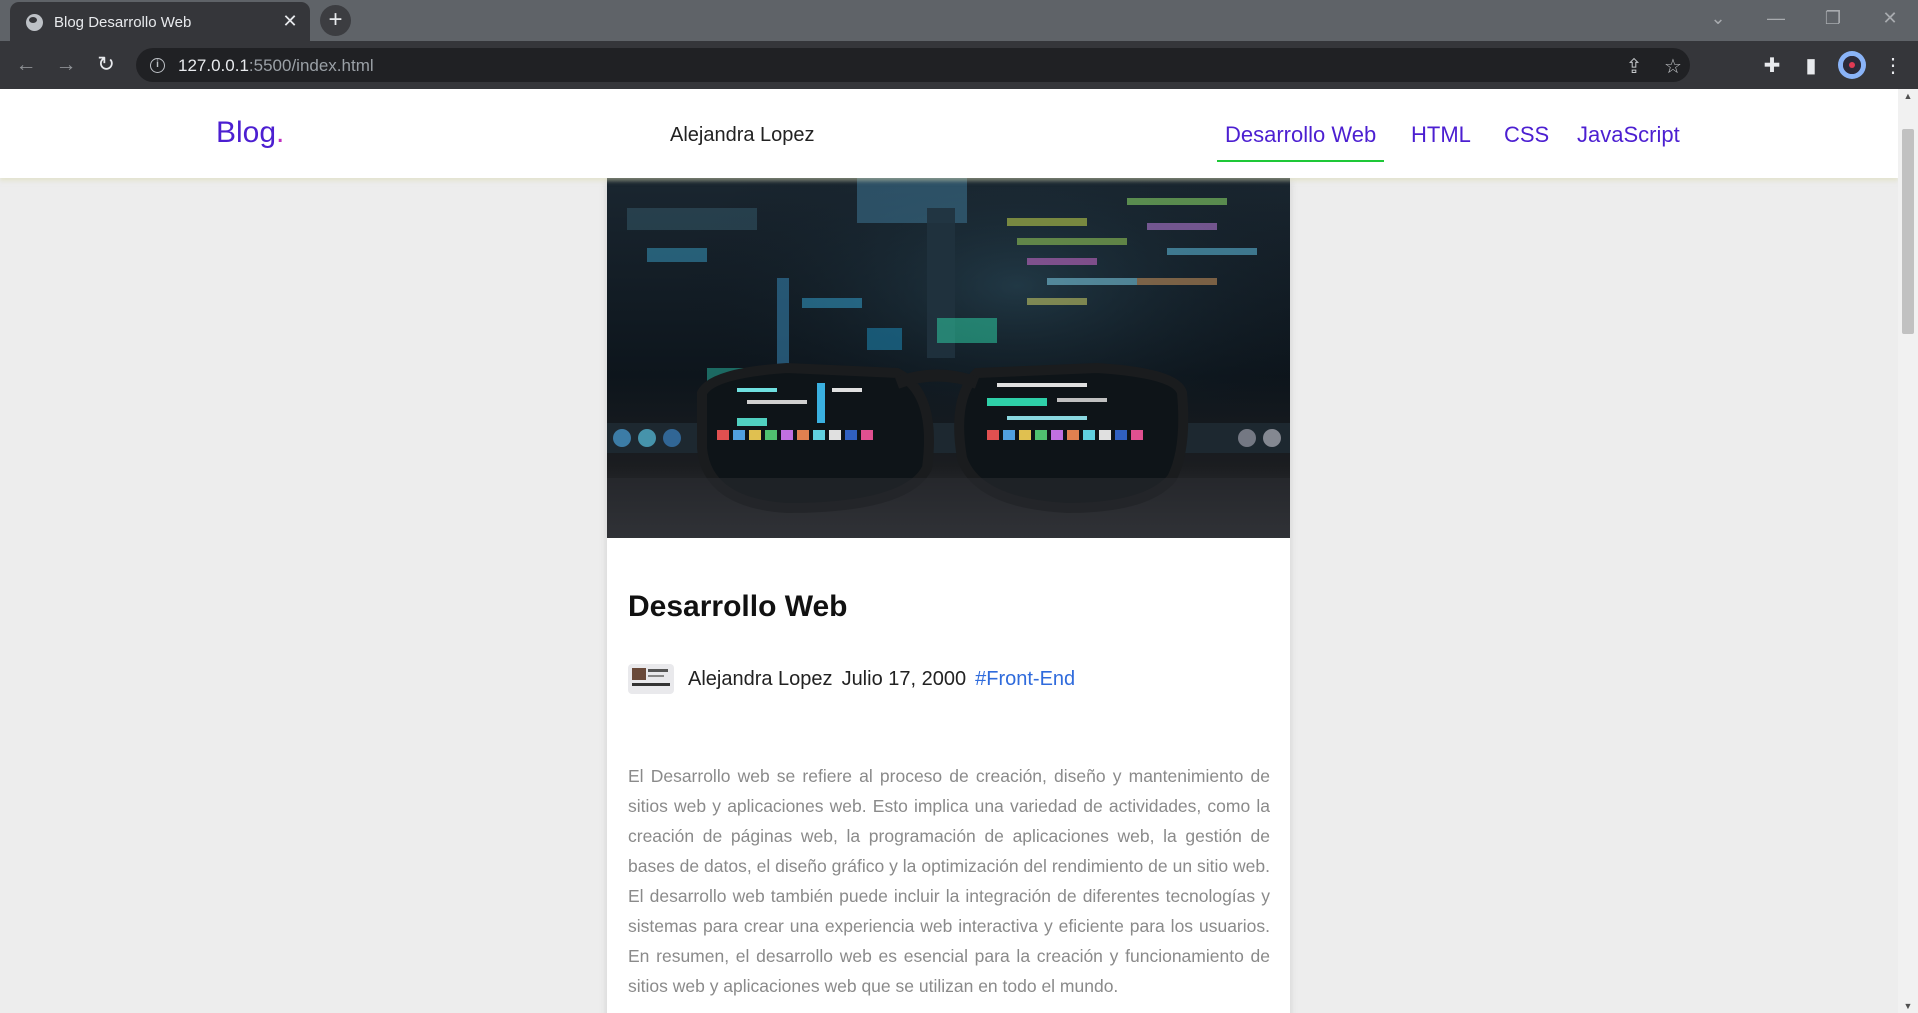 The image size is (1918, 1013). Describe the element at coordinates (1811, 65) in the screenshot. I see `side-panel-icon: ▮` at that location.